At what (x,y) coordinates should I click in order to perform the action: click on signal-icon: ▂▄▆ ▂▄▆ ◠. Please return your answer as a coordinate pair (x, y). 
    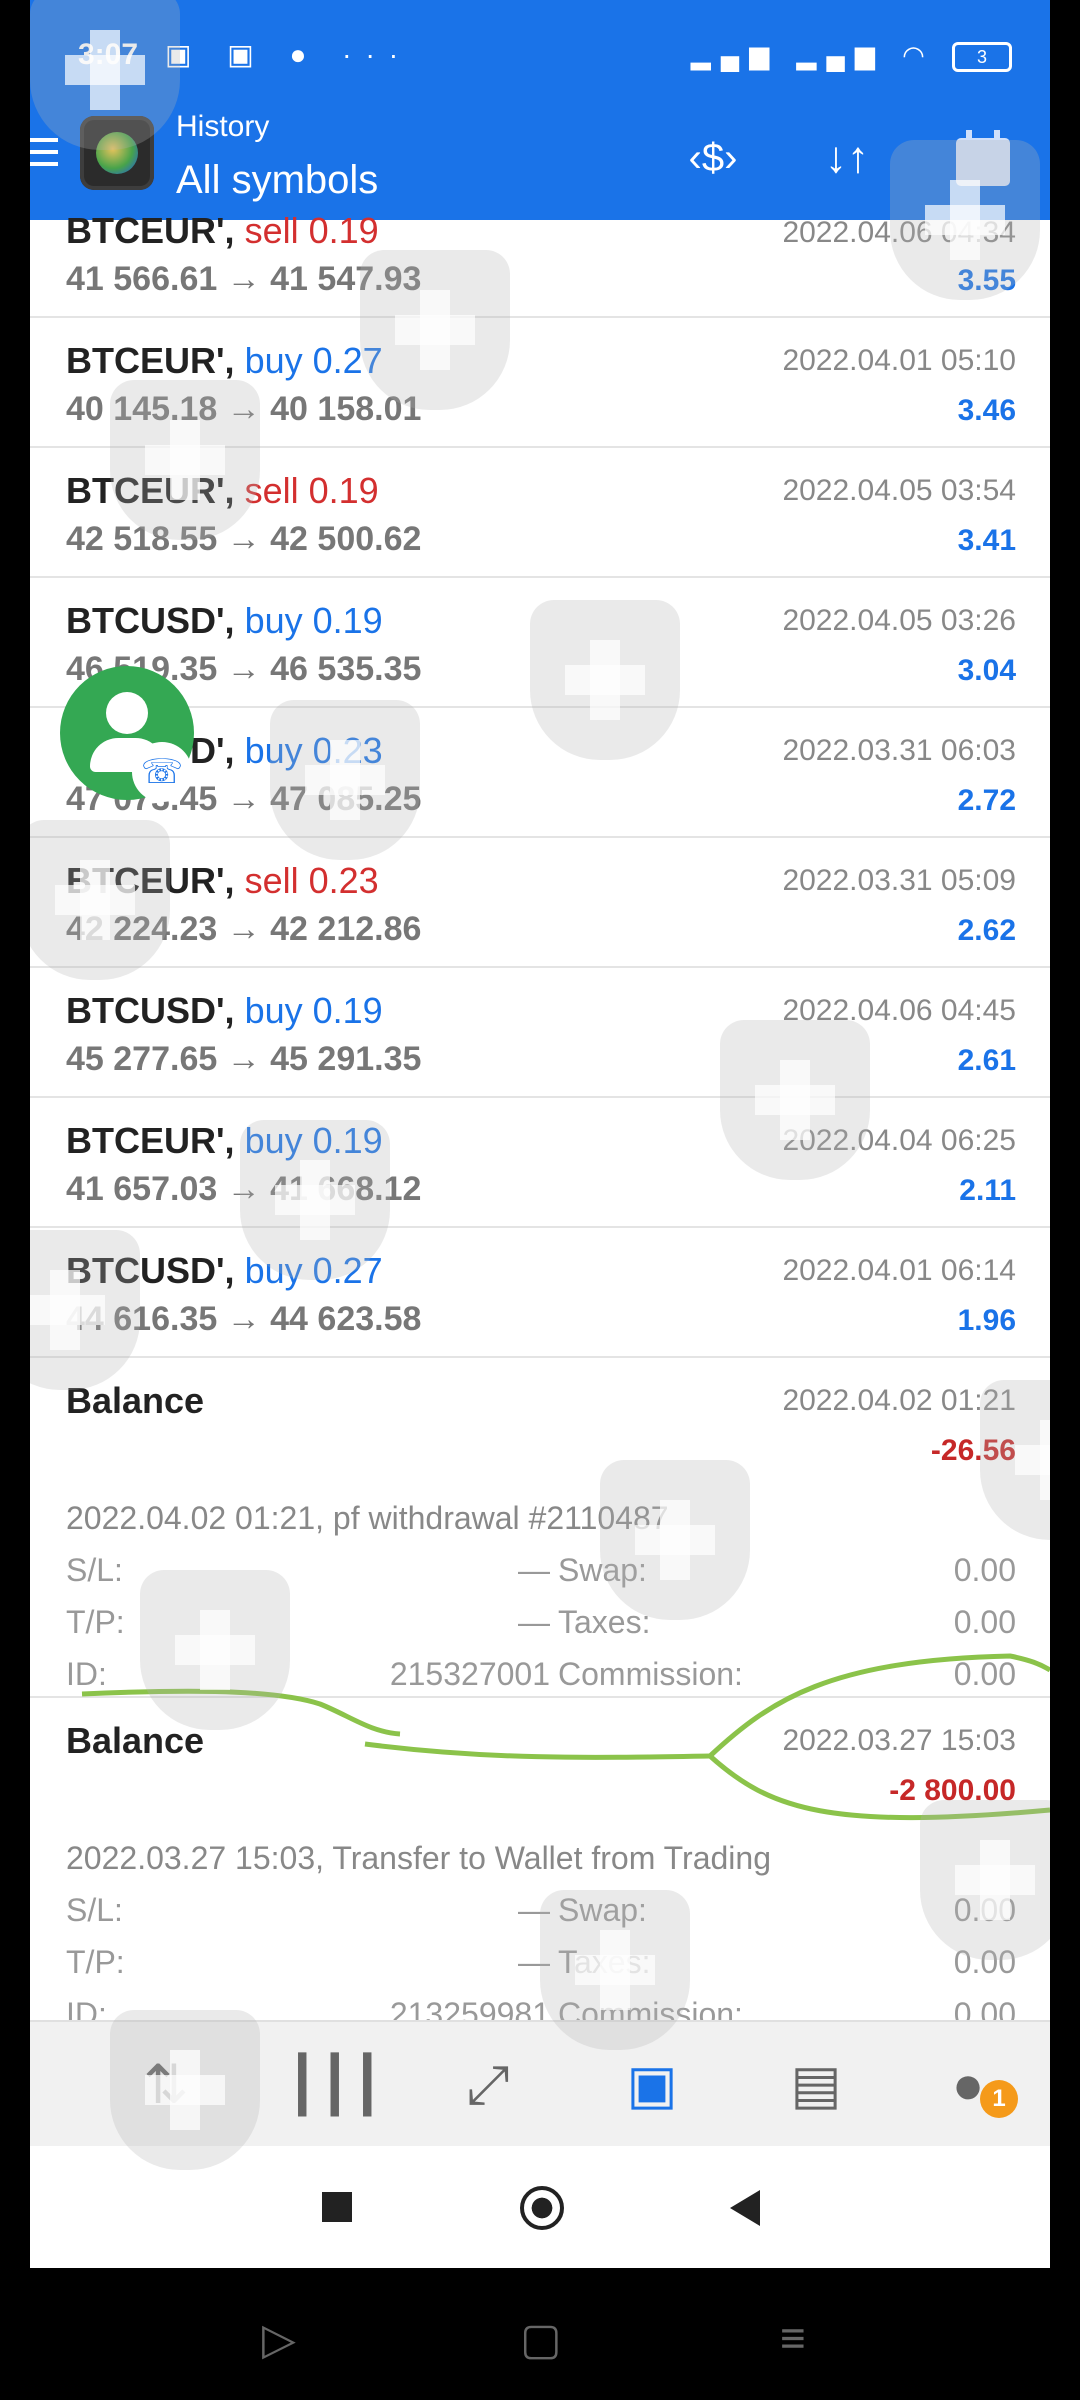
    Looking at the image, I should click on (812, 55).